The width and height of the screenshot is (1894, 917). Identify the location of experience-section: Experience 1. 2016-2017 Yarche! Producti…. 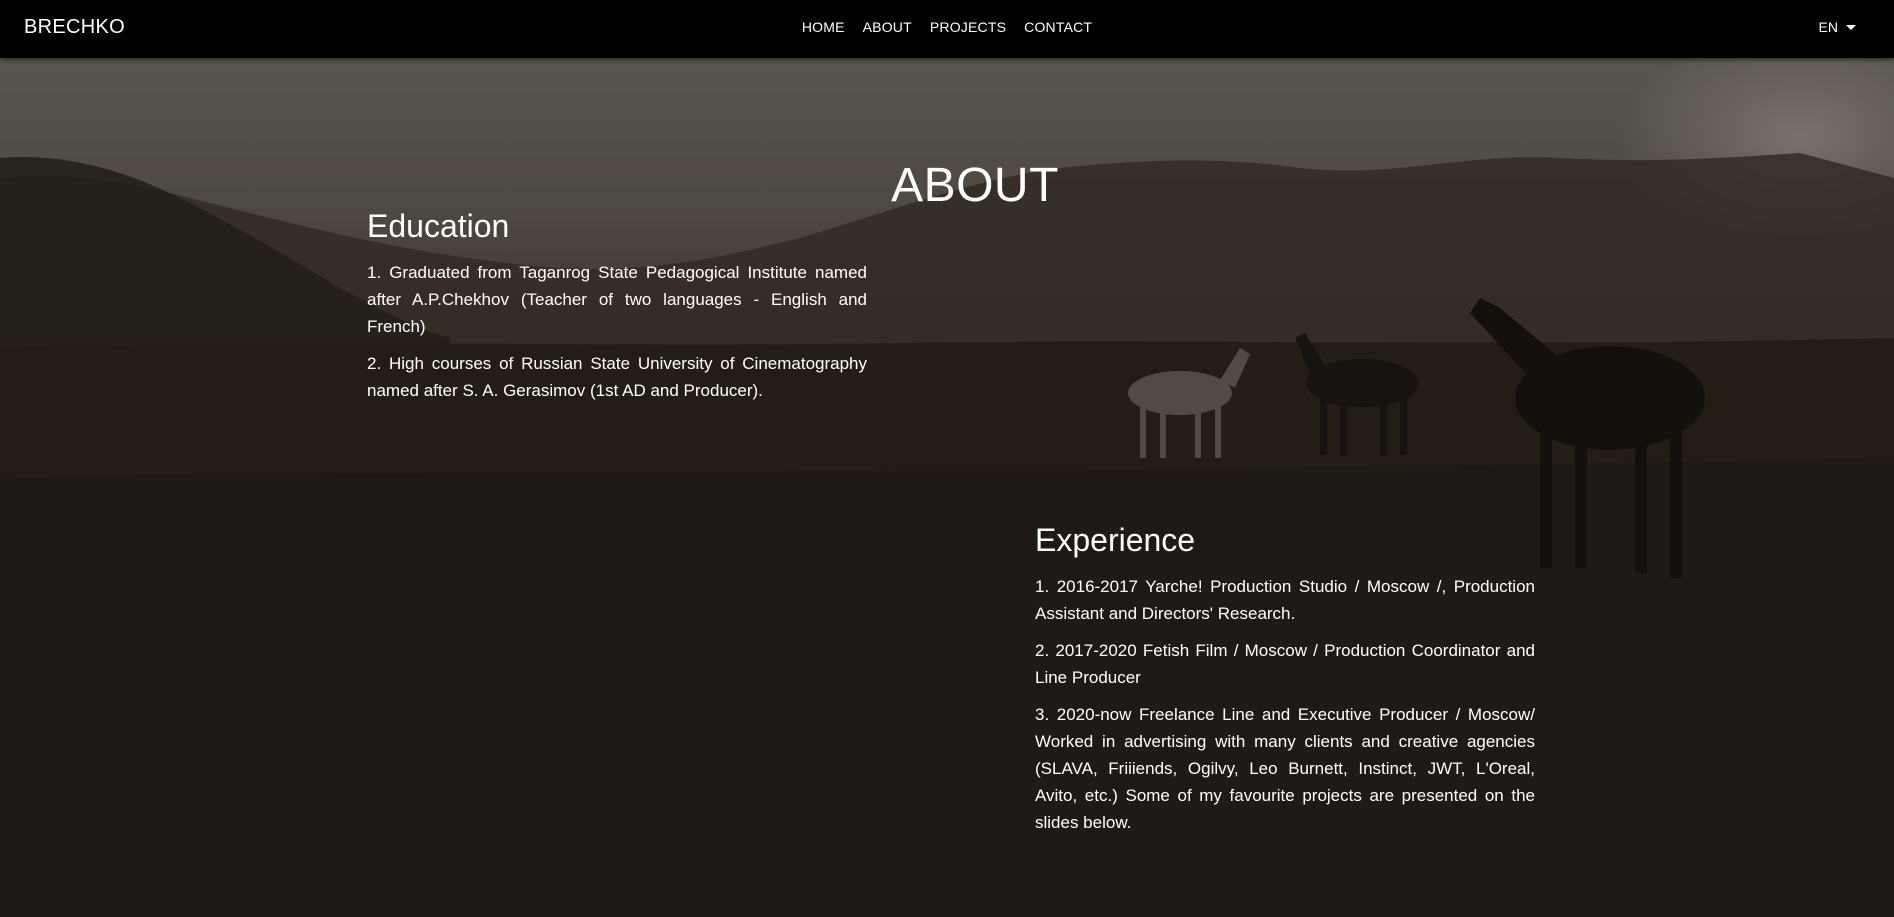
(1285, 684).